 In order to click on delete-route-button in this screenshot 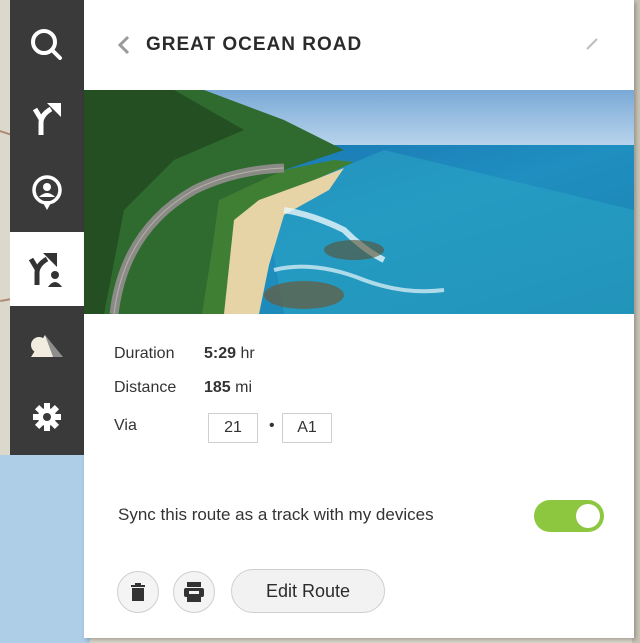, I will do `click(138, 592)`.